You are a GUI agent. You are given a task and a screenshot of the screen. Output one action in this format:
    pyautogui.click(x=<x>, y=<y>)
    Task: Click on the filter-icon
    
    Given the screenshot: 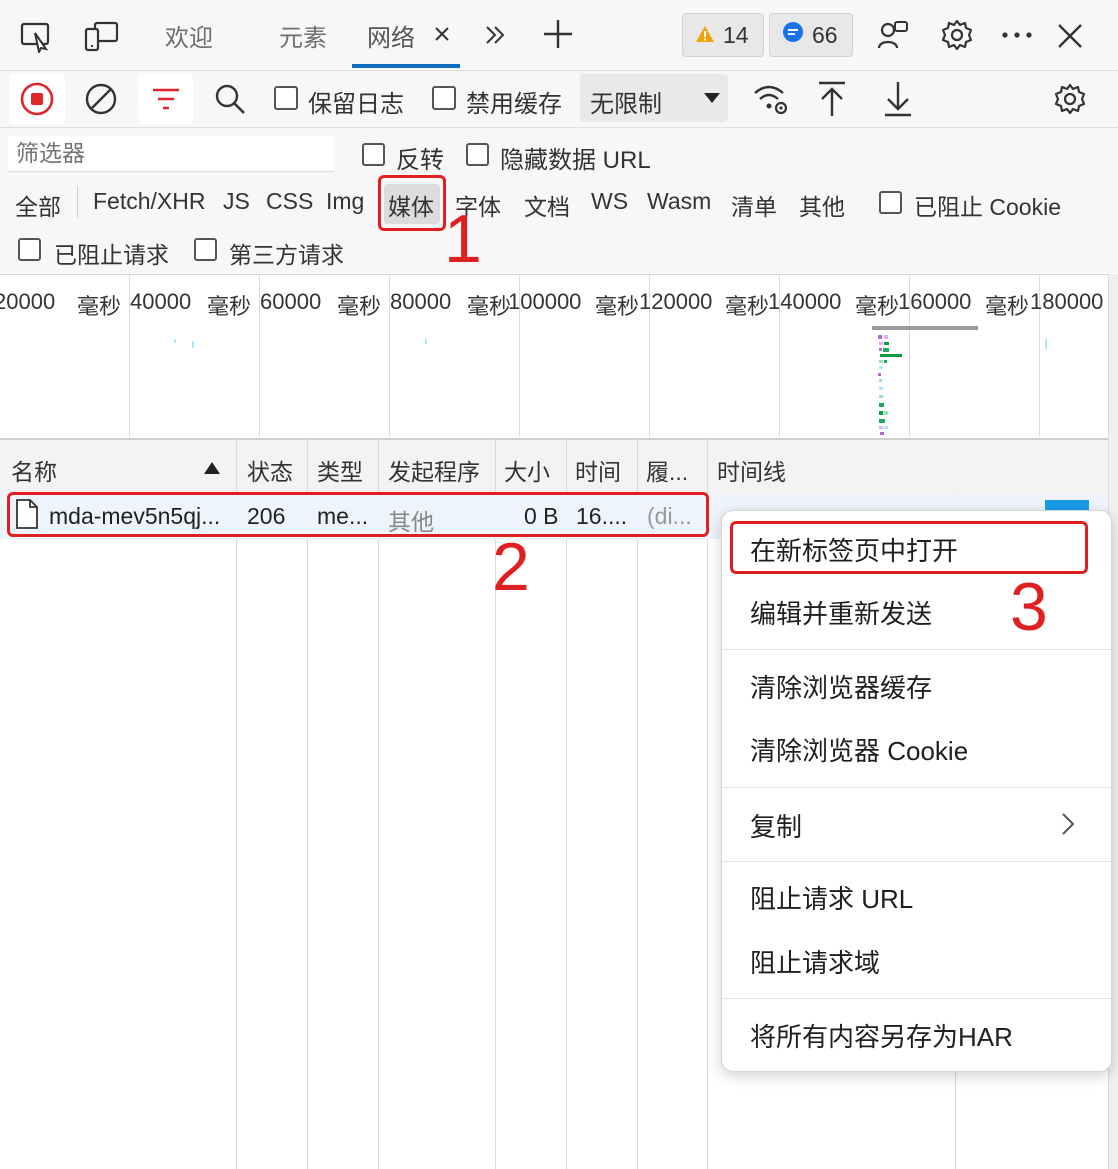 What is the action you would take?
    pyautogui.click(x=165, y=99)
    